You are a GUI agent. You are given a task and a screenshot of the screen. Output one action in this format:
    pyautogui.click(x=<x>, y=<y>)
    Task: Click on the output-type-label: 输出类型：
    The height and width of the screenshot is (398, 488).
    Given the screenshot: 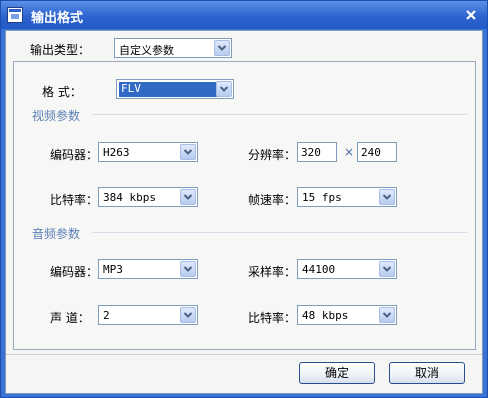 What is the action you would take?
    pyautogui.click(x=60, y=50)
    